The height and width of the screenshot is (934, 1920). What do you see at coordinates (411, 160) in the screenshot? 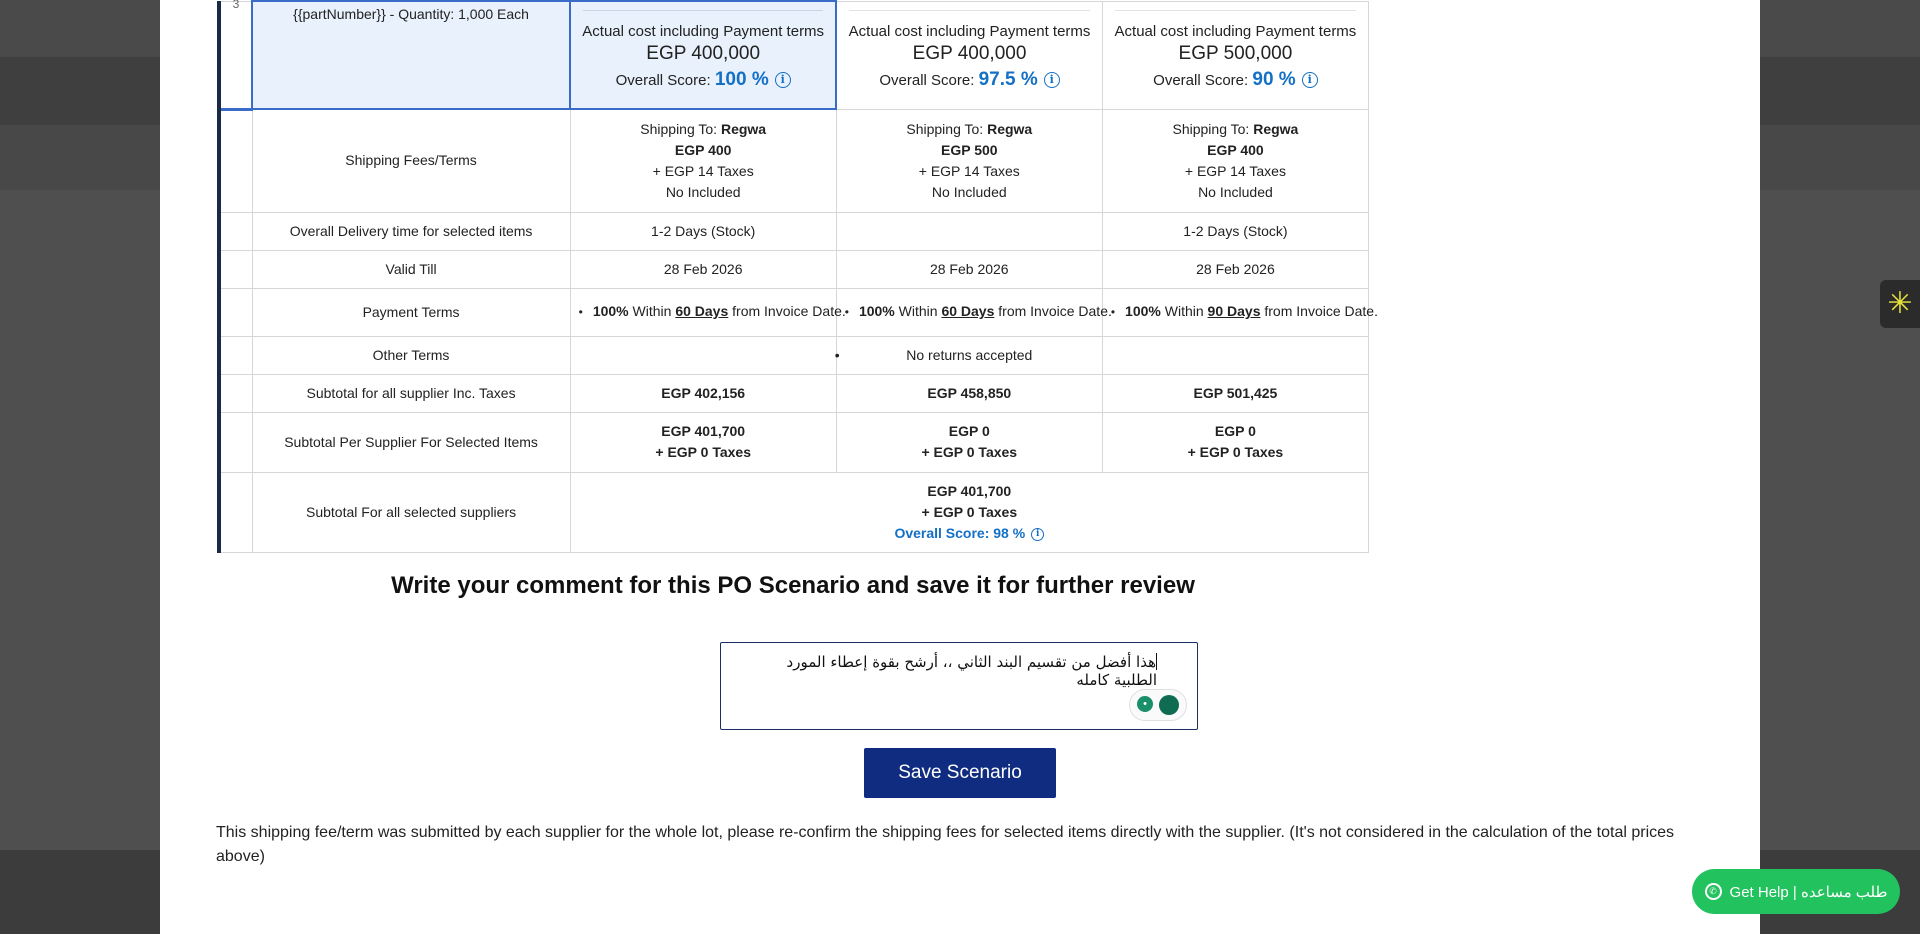
I see `row-label: Shipping Fees/Terms` at bounding box center [411, 160].